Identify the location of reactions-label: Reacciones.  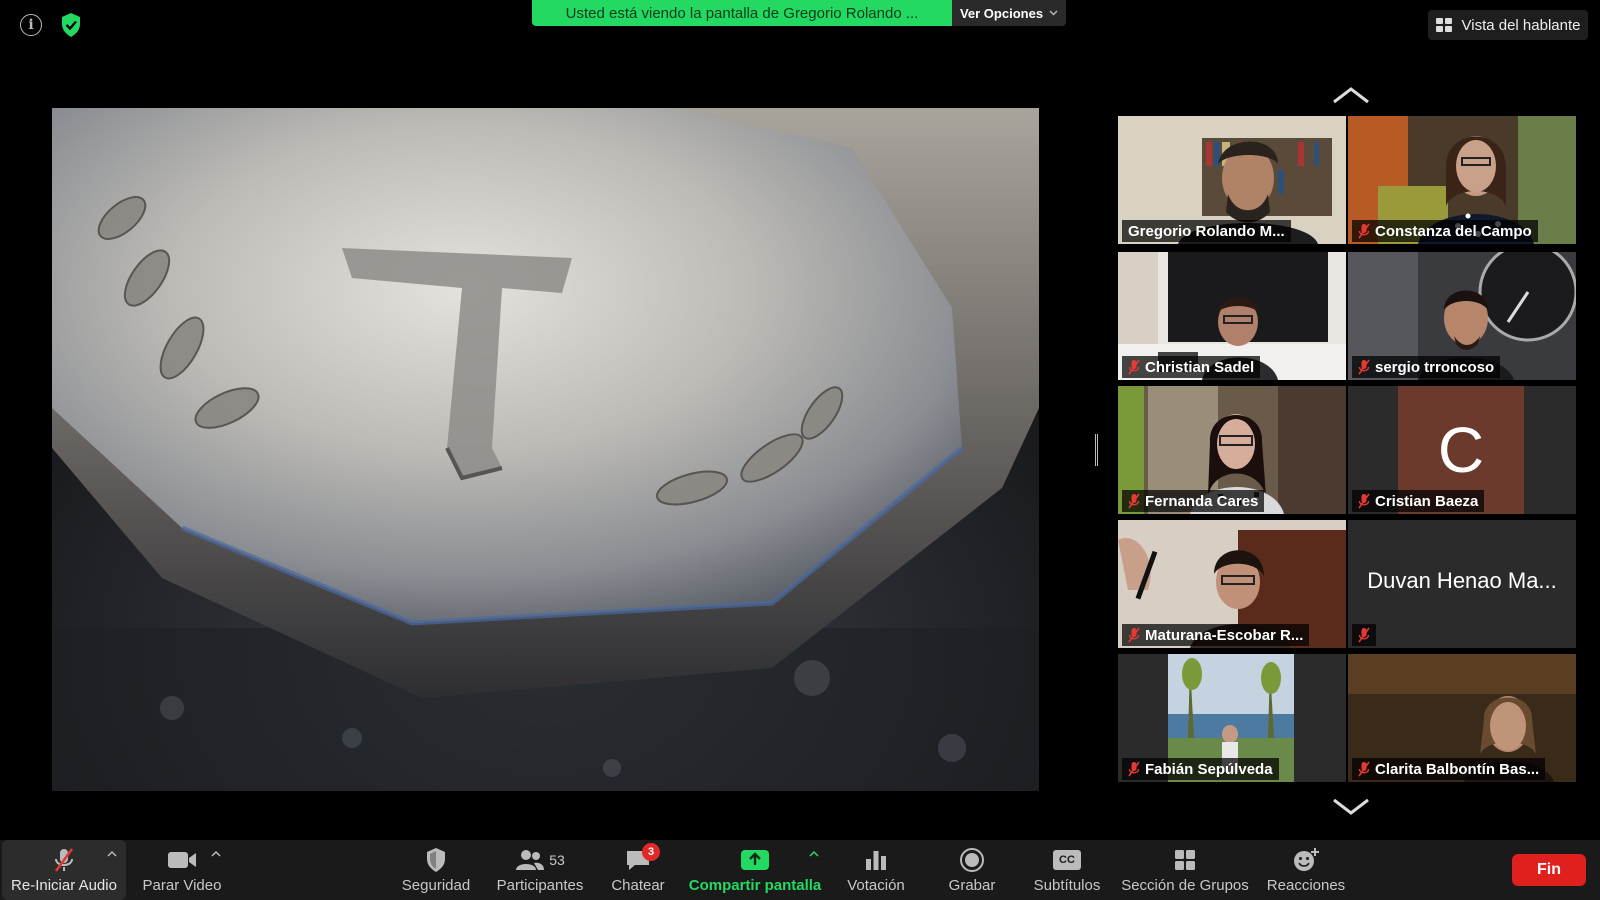
(1306, 885).